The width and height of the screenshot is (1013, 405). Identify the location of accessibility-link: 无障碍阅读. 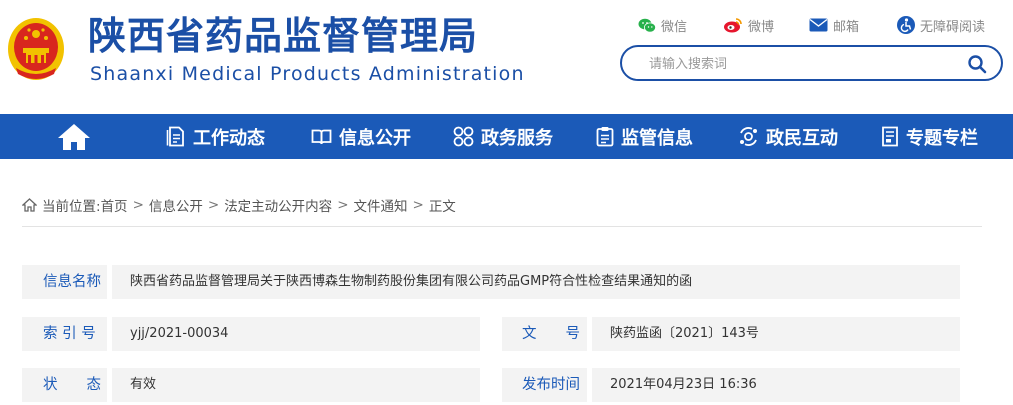
(941, 25).